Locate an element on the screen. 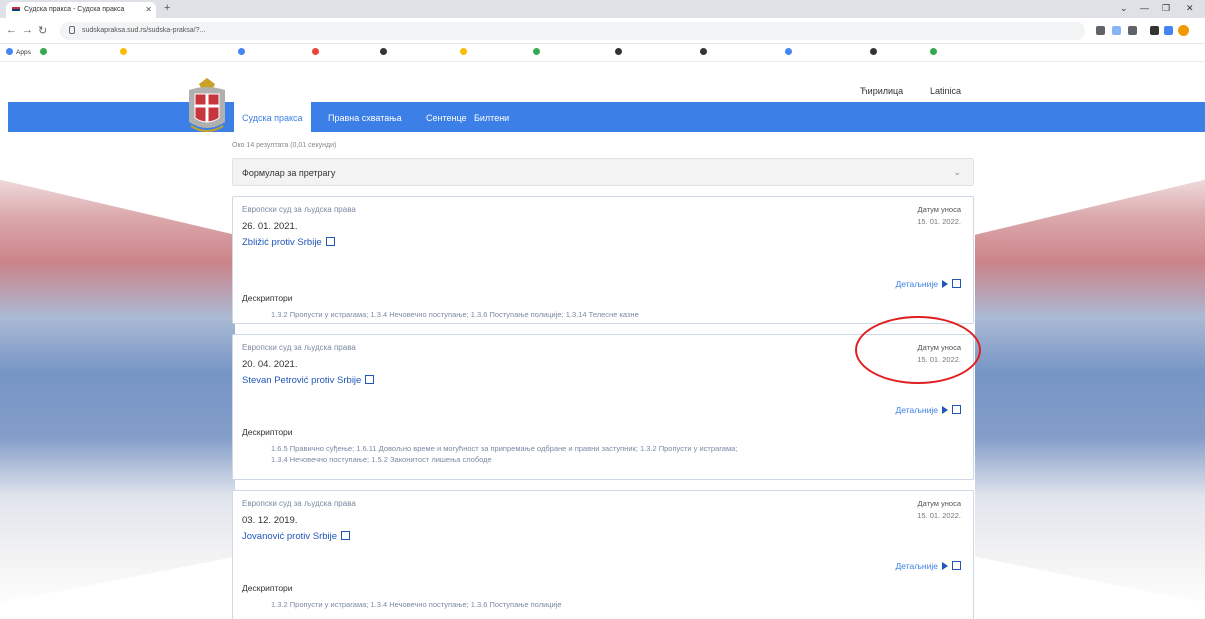 This screenshot has height=619, width=1205. red-circle-annotation is located at coordinates (918, 350).